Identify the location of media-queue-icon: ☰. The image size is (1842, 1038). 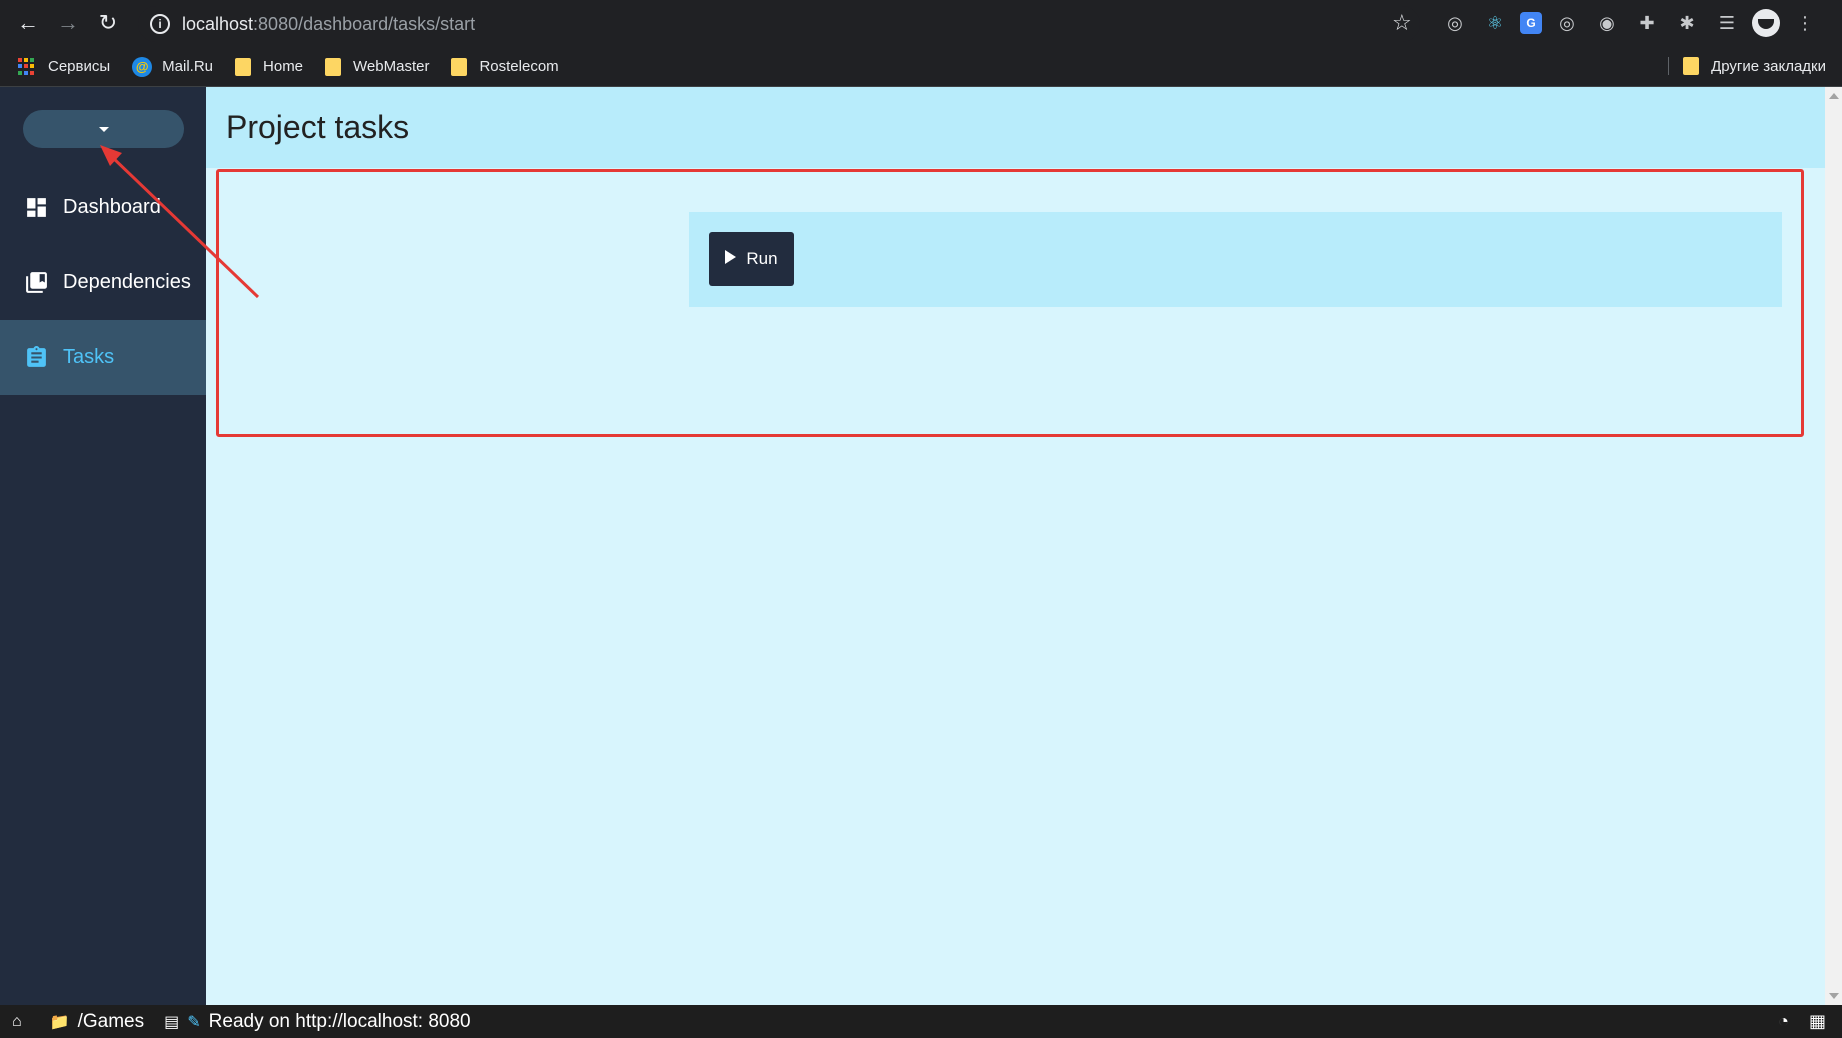
(1727, 23).